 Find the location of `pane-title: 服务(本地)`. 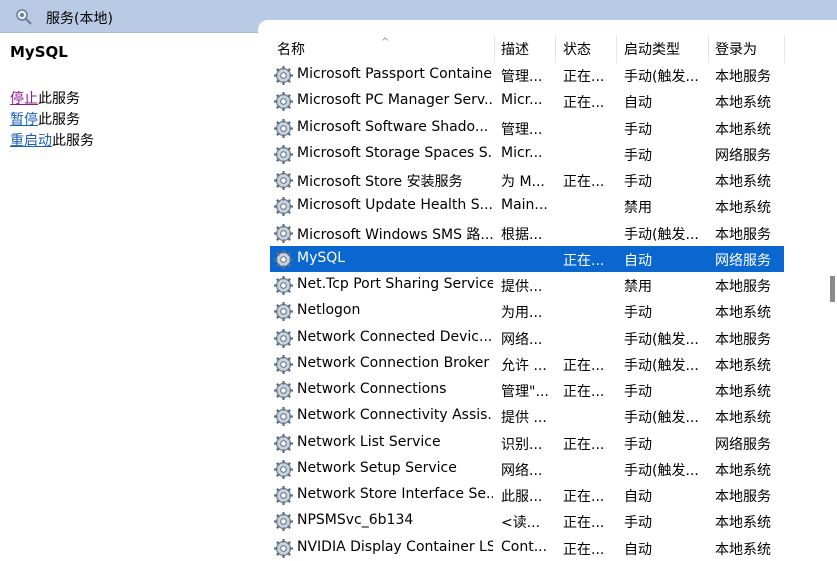

pane-title: 服务(本地) is located at coordinates (79, 19).